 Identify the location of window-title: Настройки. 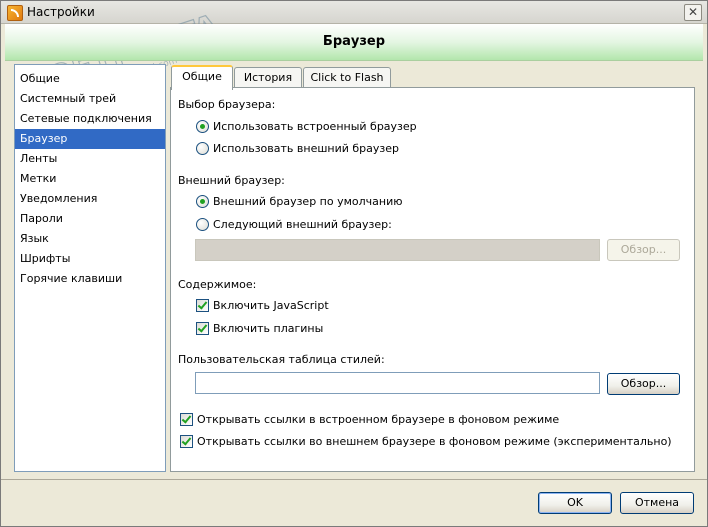
(61, 12).